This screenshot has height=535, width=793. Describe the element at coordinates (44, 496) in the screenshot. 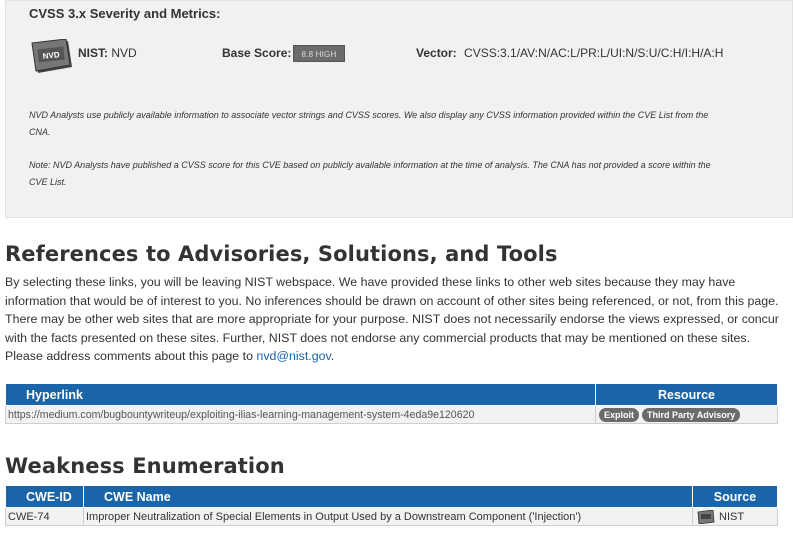

I see `cwe-id-column-header: CWE-ID` at that location.